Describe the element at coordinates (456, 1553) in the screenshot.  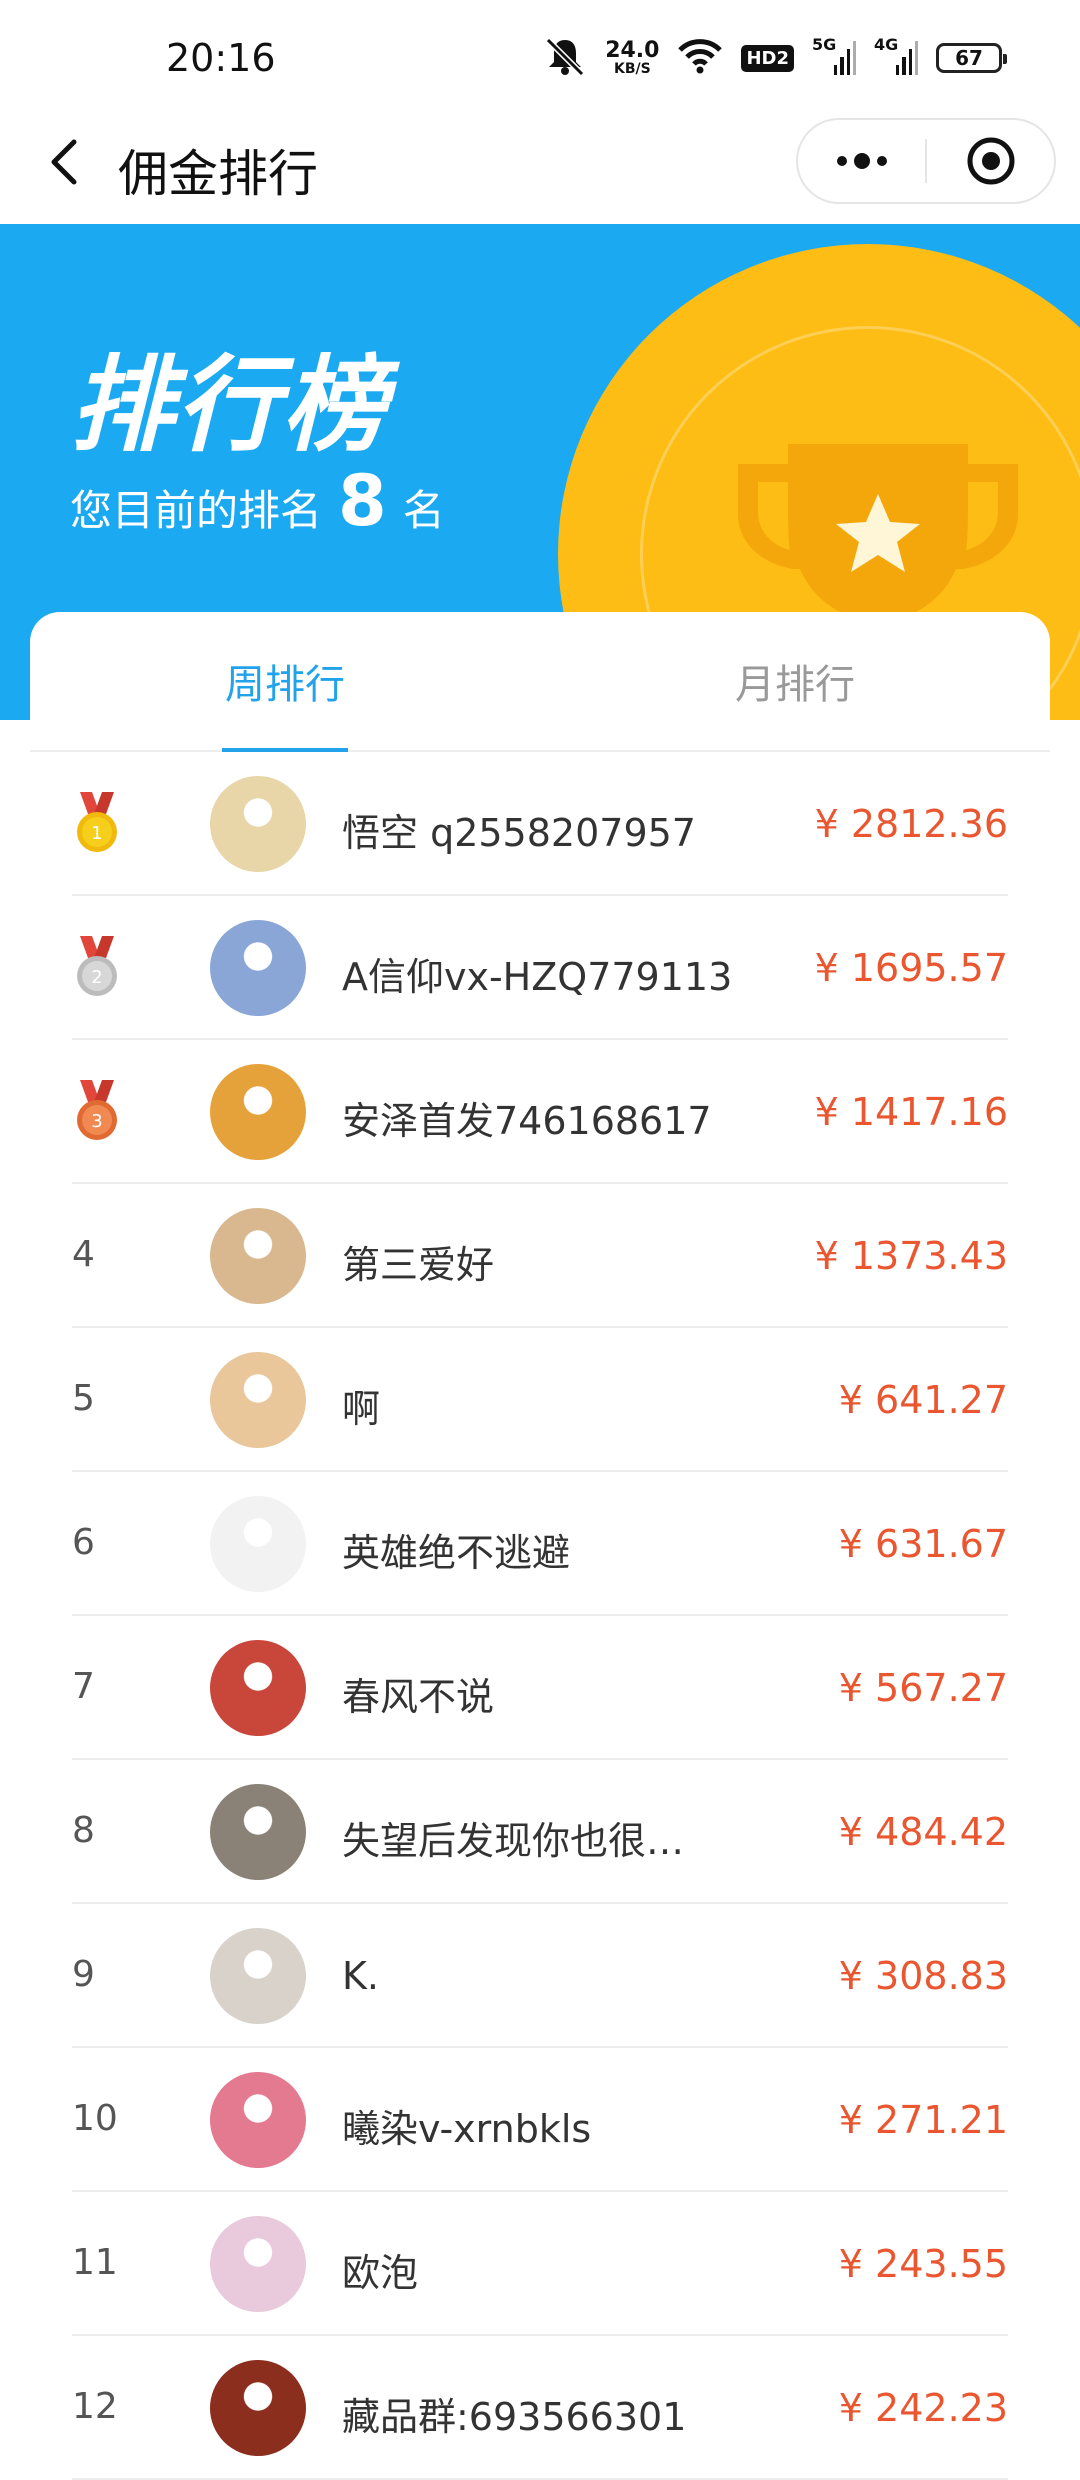
I see `user-name: 英雄绝不逃避` at that location.